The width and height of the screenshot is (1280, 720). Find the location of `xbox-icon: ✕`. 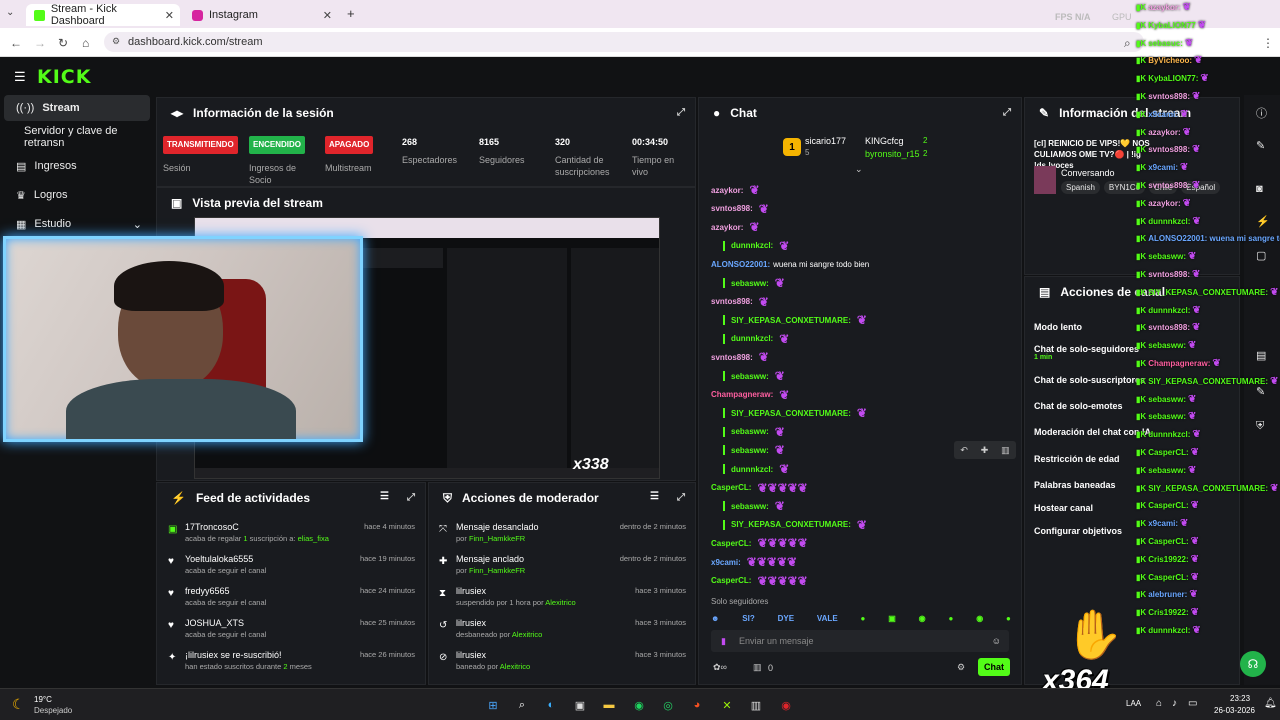

xbox-icon: ✕ is located at coordinates (727, 705).